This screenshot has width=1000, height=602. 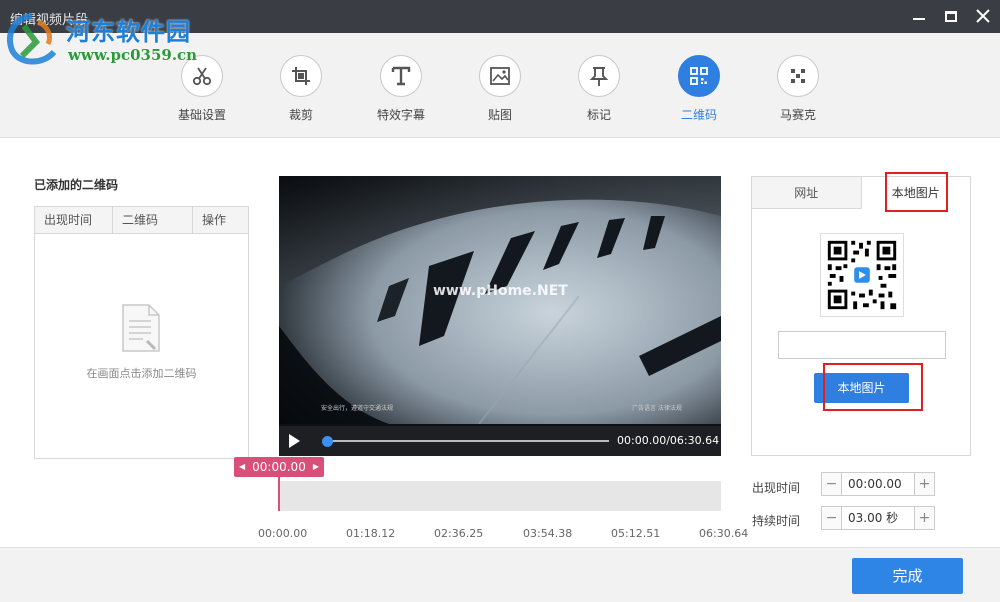 I want to click on tool-mosaic-circle, so click(x=798, y=76).